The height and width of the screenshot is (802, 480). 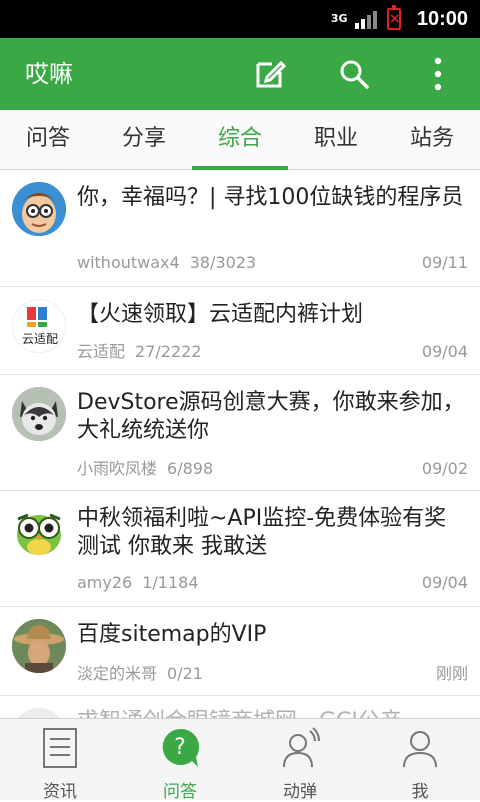 I want to click on owl-avatar-icon, so click(x=39, y=530).